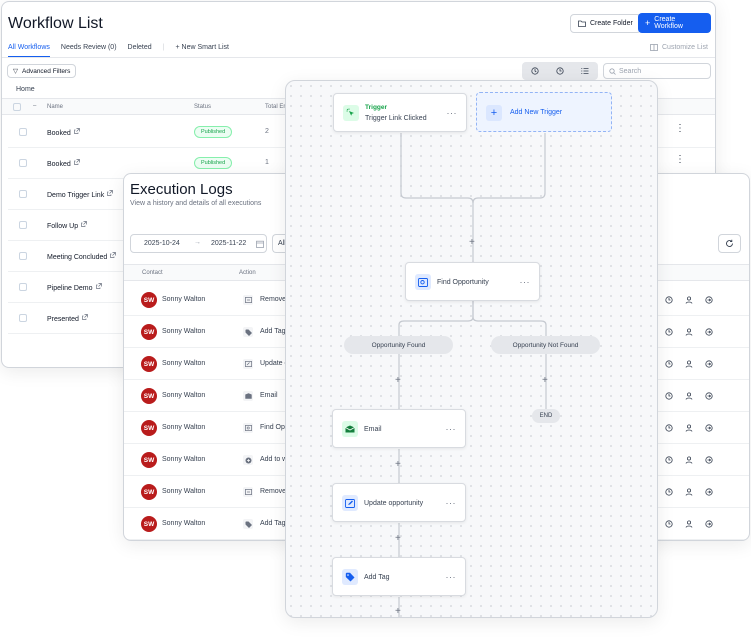 The width and height of the screenshot is (751, 637). Describe the element at coordinates (544, 112) in the screenshot. I see `add-new-trigger-button: + Add New Trigger` at that location.